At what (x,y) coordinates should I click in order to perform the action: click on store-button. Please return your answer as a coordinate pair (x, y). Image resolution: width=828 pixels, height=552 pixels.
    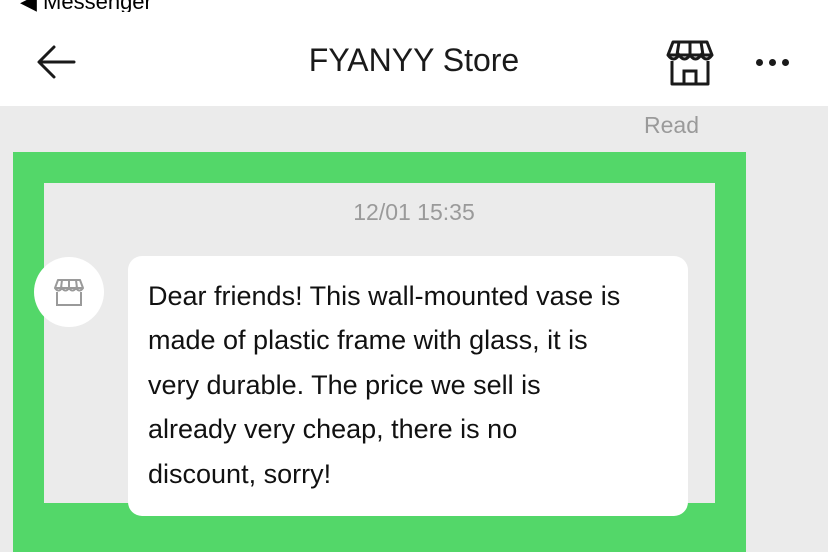
    Looking at the image, I should click on (690, 63).